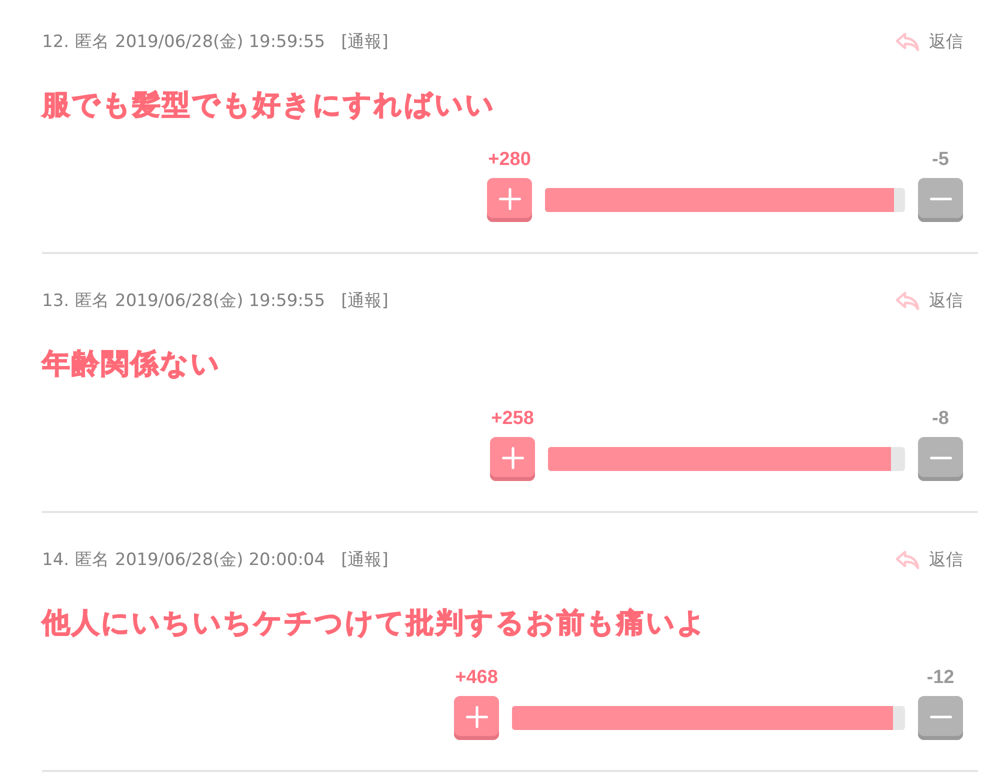  I want to click on comment-text: 服でも髪型でも好きにすればいい, so click(269, 105).